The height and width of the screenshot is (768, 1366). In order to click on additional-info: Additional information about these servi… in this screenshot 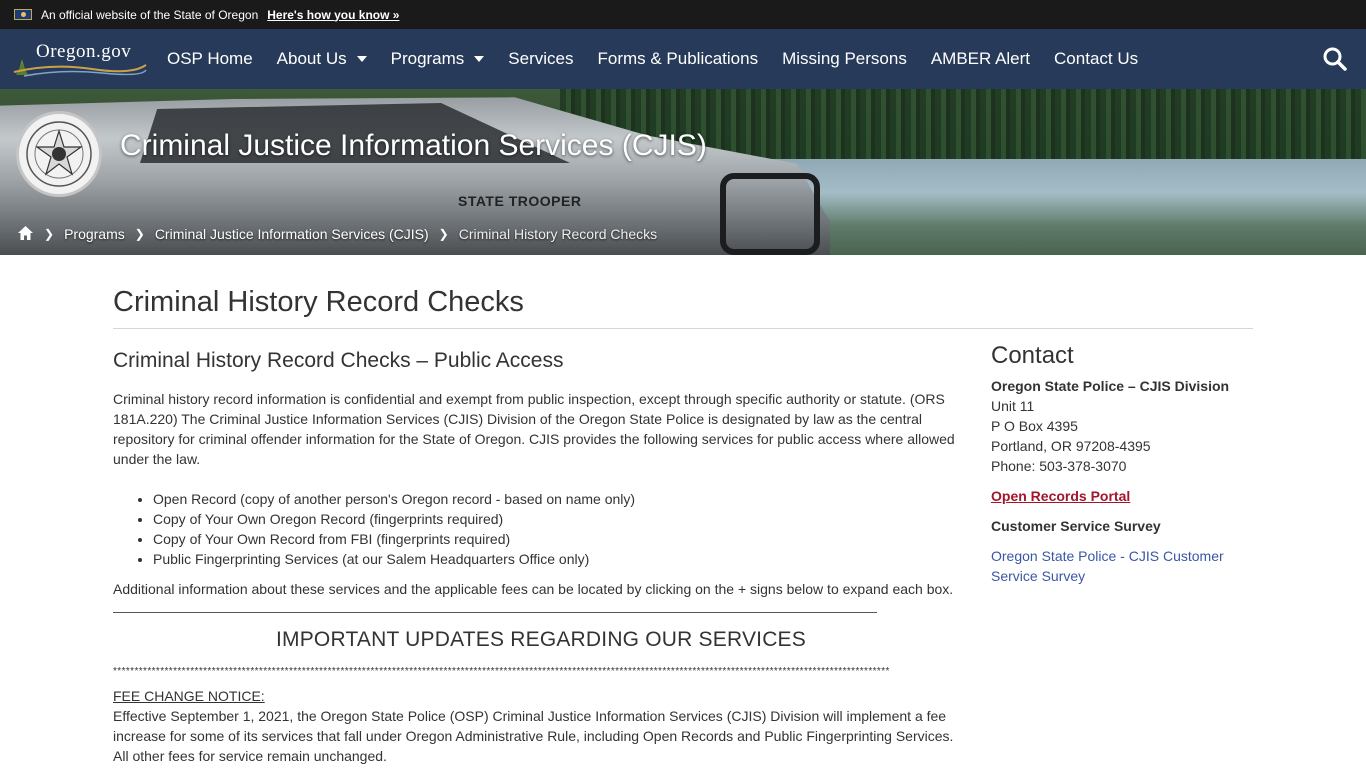, I will do `click(533, 589)`.